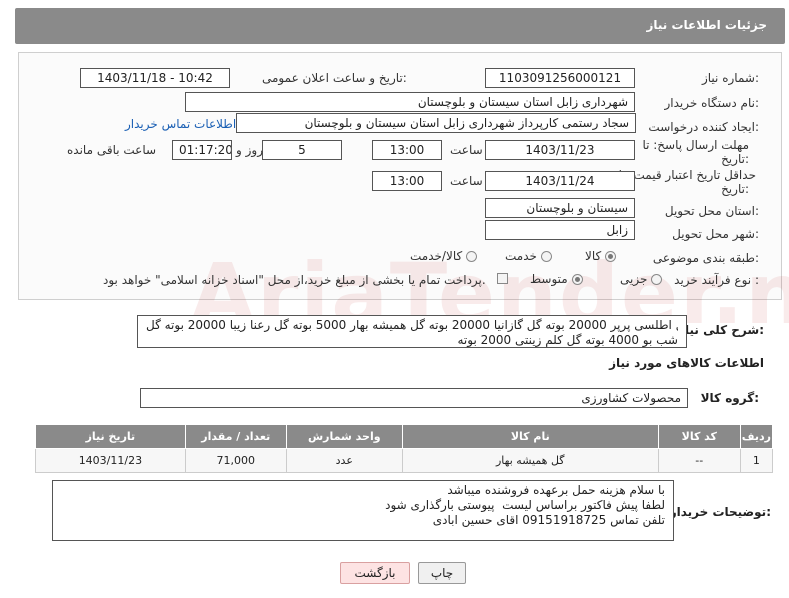  What do you see at coordinates (375, 573) in the screenshot?
I see `back-button: بازگشت` at bounding box center [375, 573].